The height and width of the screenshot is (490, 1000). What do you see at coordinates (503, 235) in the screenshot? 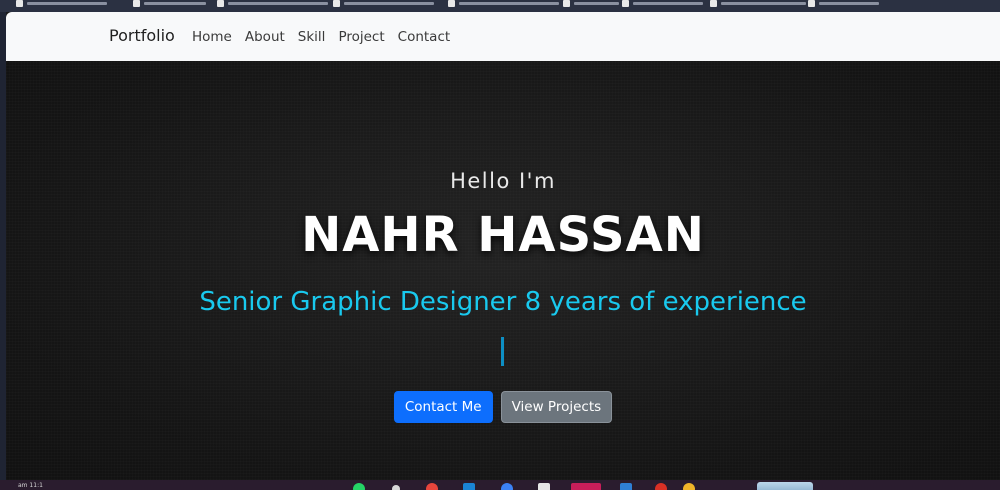
I see `hero-name: NAHR HASSAN` at bounding box center [503, 235].